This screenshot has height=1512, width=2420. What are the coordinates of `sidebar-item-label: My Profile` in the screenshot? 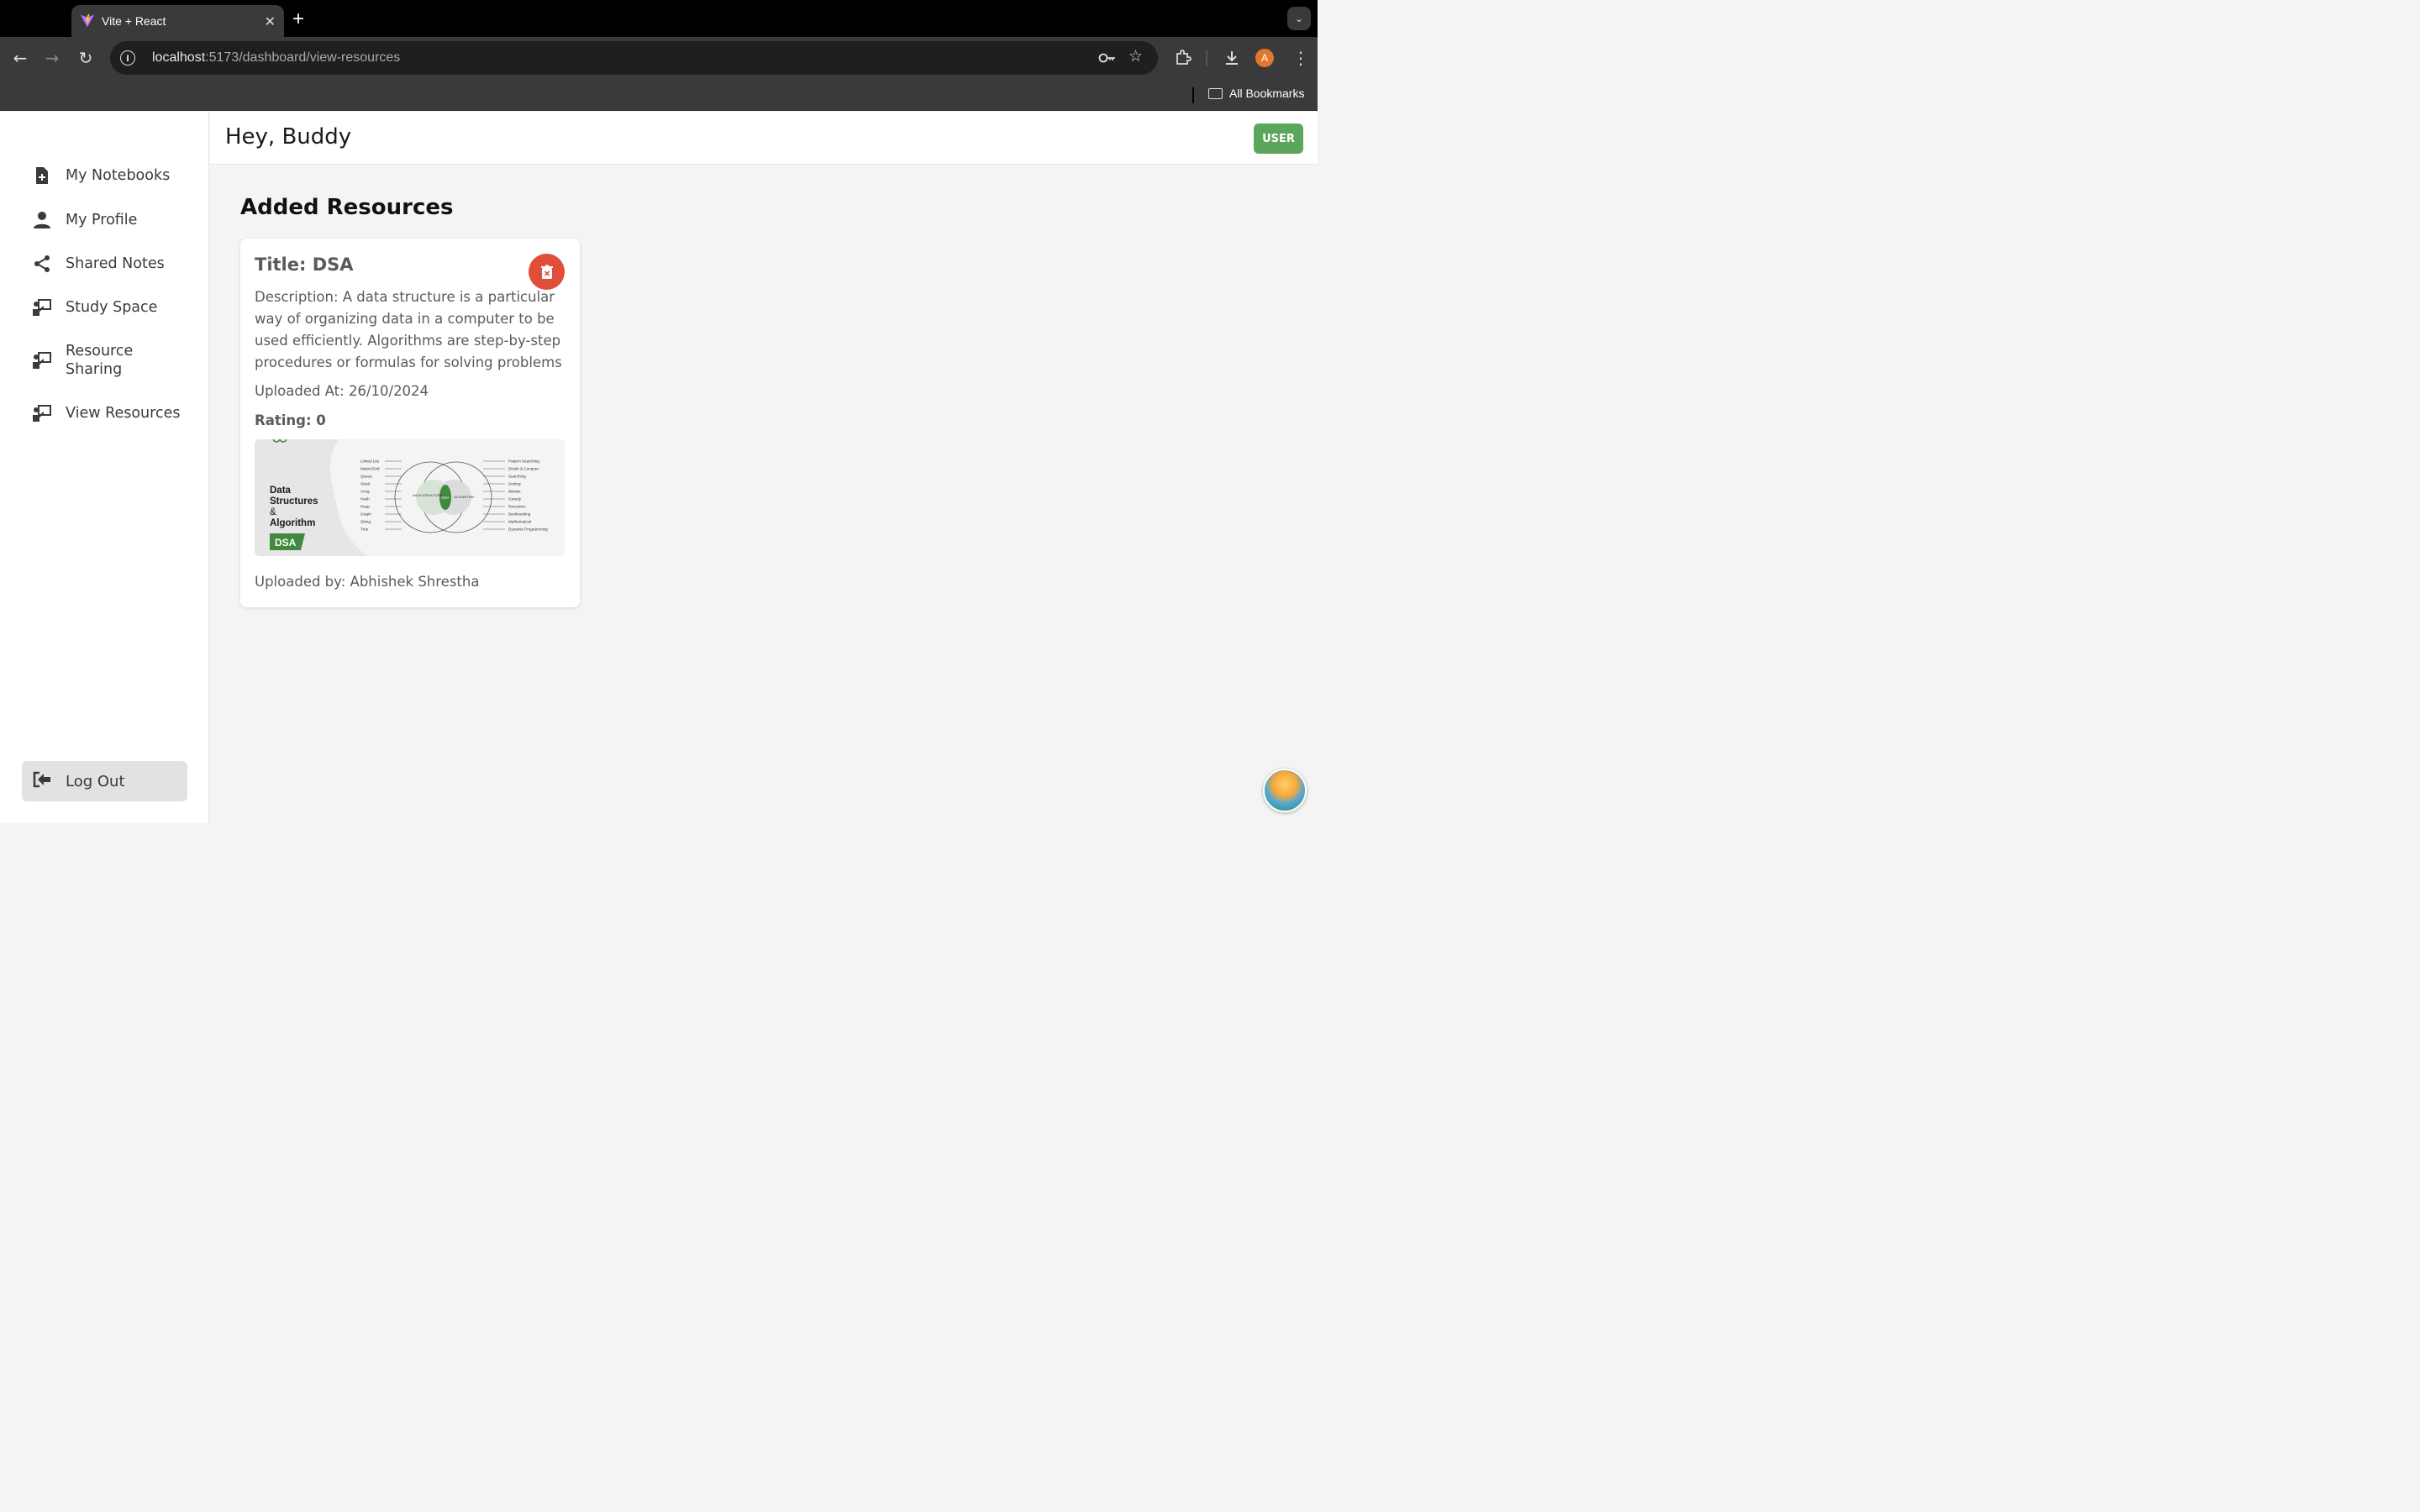 It's located at (102, 220).